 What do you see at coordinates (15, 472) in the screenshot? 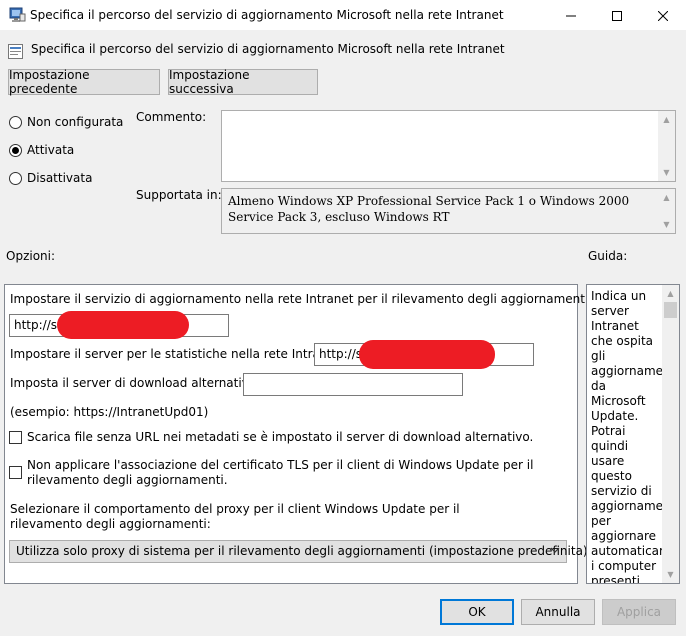
I see `tls-binding-checkbox` at bounding box center [15, 472].